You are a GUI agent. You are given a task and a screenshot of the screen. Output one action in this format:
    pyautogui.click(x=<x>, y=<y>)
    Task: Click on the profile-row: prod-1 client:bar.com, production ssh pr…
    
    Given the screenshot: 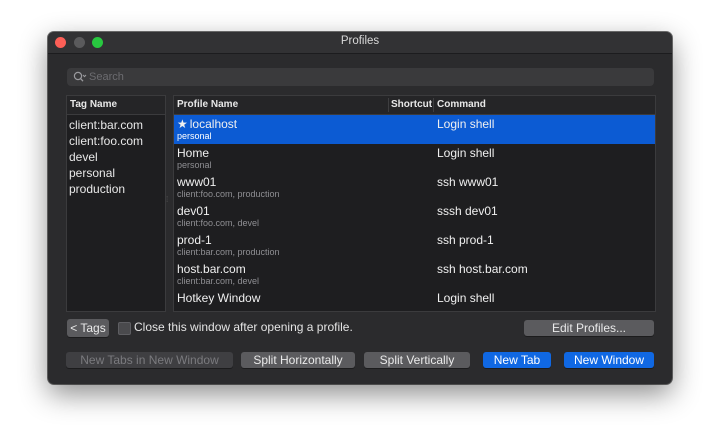 What is the action you would take?
    pyautogui.click(x=414, y=245)
    